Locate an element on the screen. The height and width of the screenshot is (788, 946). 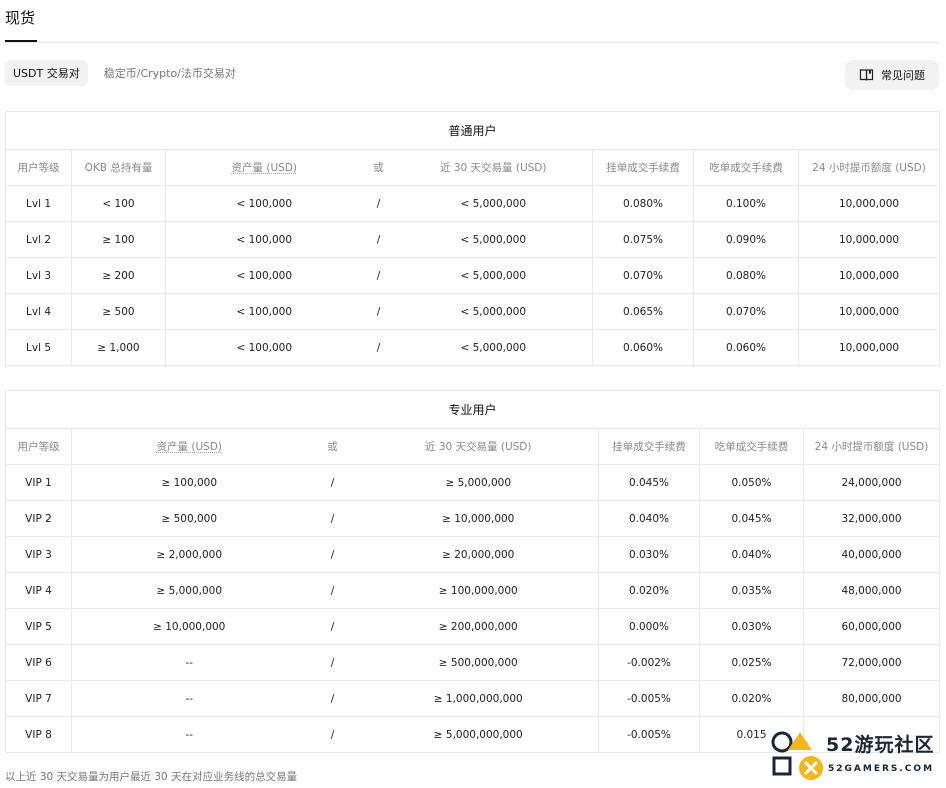
header-30d-volume: 近 30 天交易量 (USD) is located at coordinates (478, 446).